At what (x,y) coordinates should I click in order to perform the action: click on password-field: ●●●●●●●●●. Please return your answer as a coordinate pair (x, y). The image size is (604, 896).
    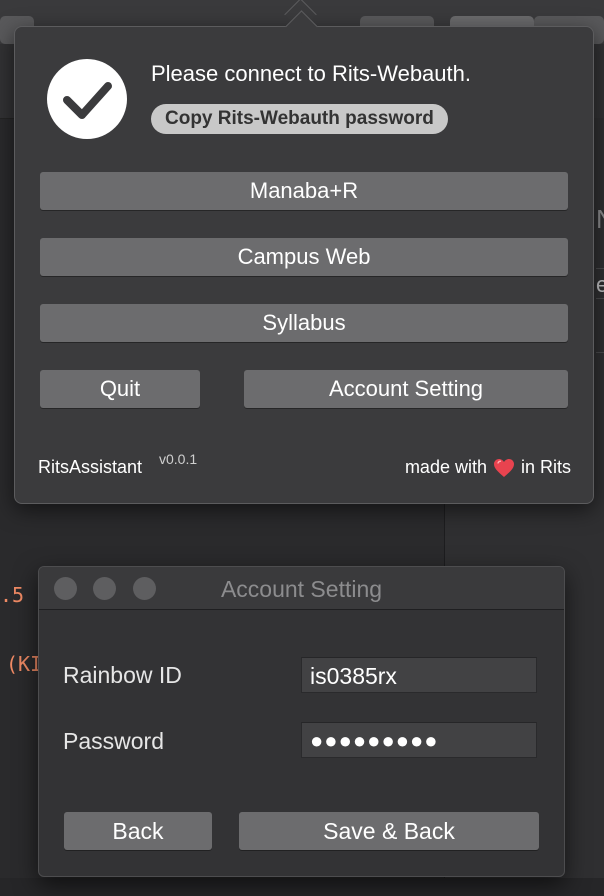
    Looking at the image, I should click on (419, 740).